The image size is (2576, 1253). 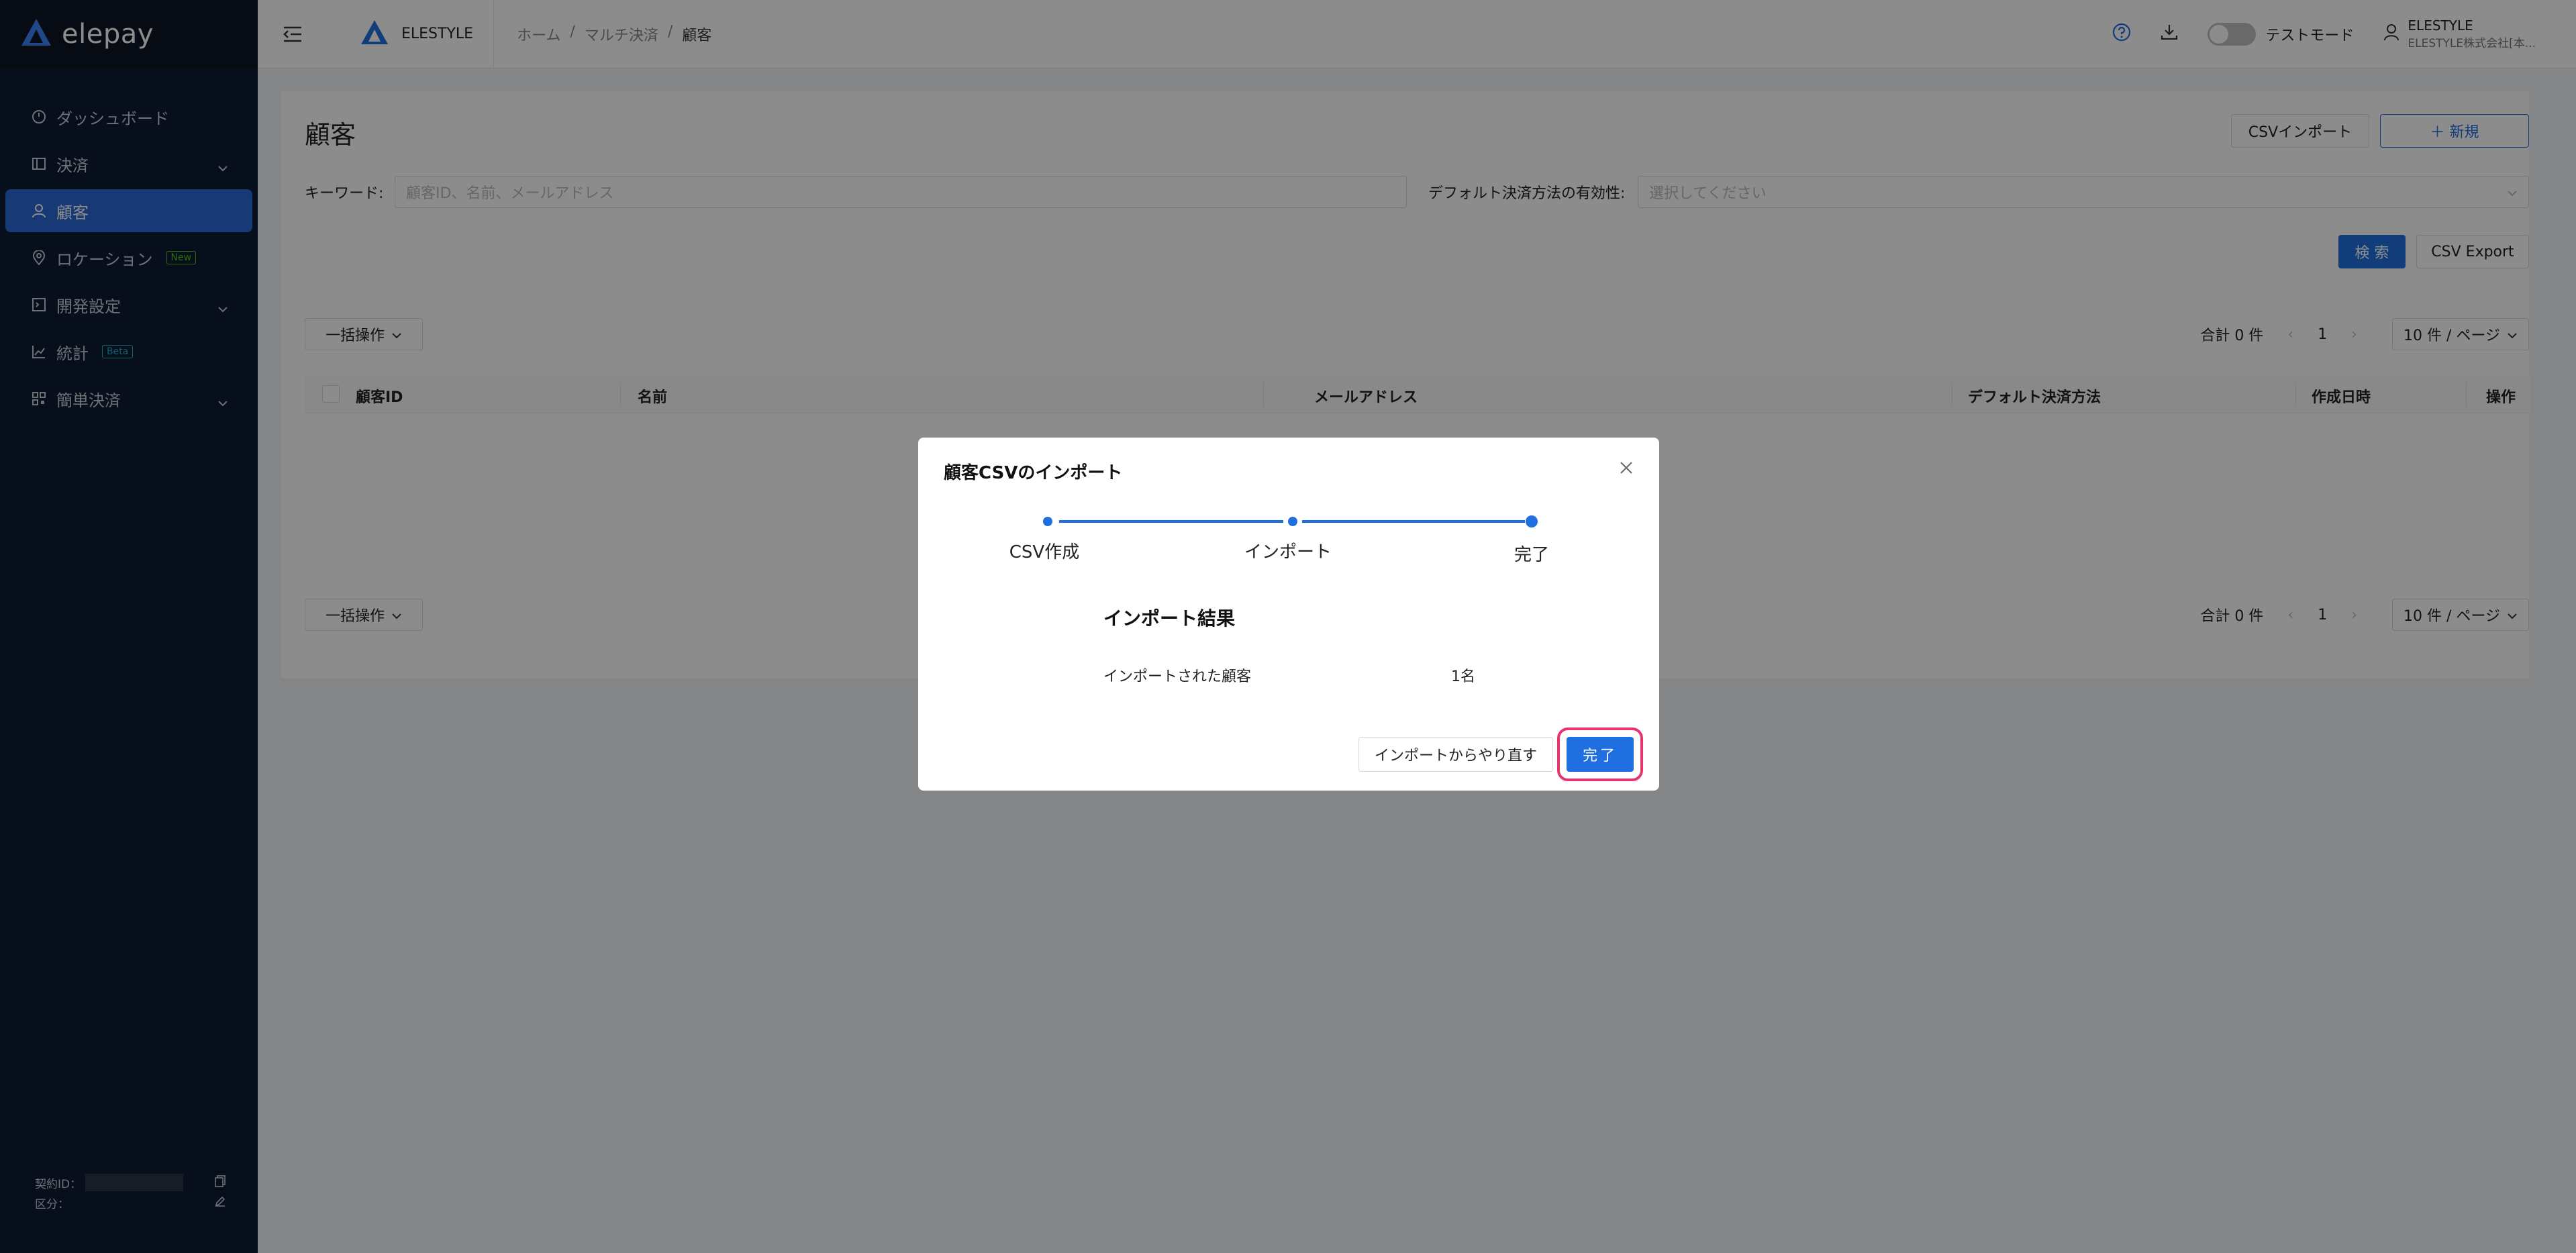 What do you see at coordinates (1169, 618) in the screenshot?
I see `import-result-title: インポート結果` at bounding box center [1169, 618].